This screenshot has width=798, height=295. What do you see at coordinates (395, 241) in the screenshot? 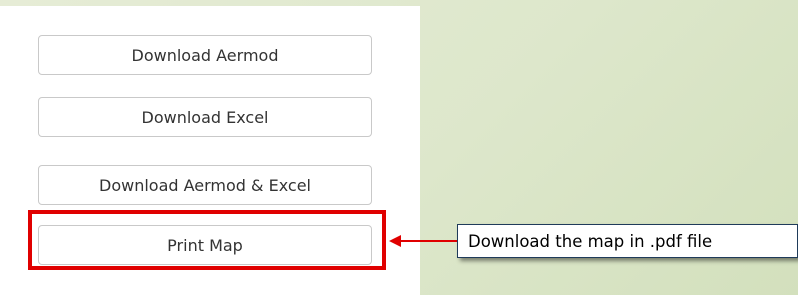
I see `callout-arrow-head-icon` at bounding box center [395, 241].